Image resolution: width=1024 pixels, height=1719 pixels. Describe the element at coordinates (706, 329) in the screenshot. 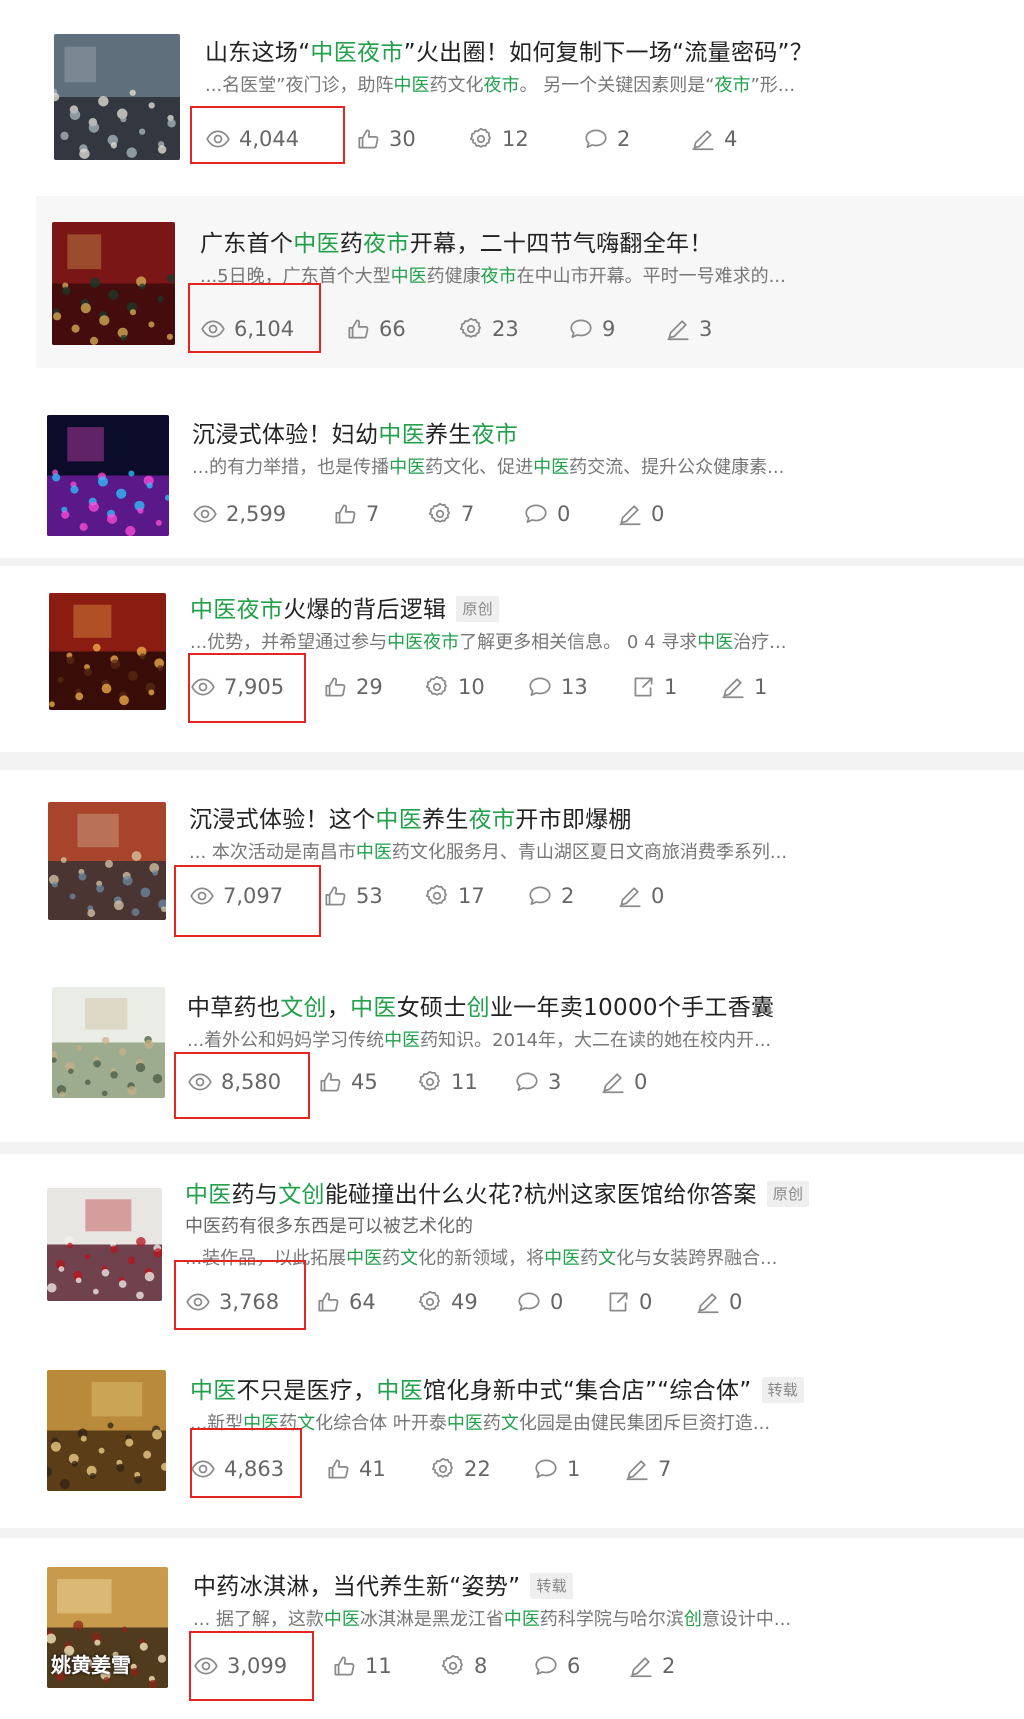

I see `stat-value: 3` at that location.